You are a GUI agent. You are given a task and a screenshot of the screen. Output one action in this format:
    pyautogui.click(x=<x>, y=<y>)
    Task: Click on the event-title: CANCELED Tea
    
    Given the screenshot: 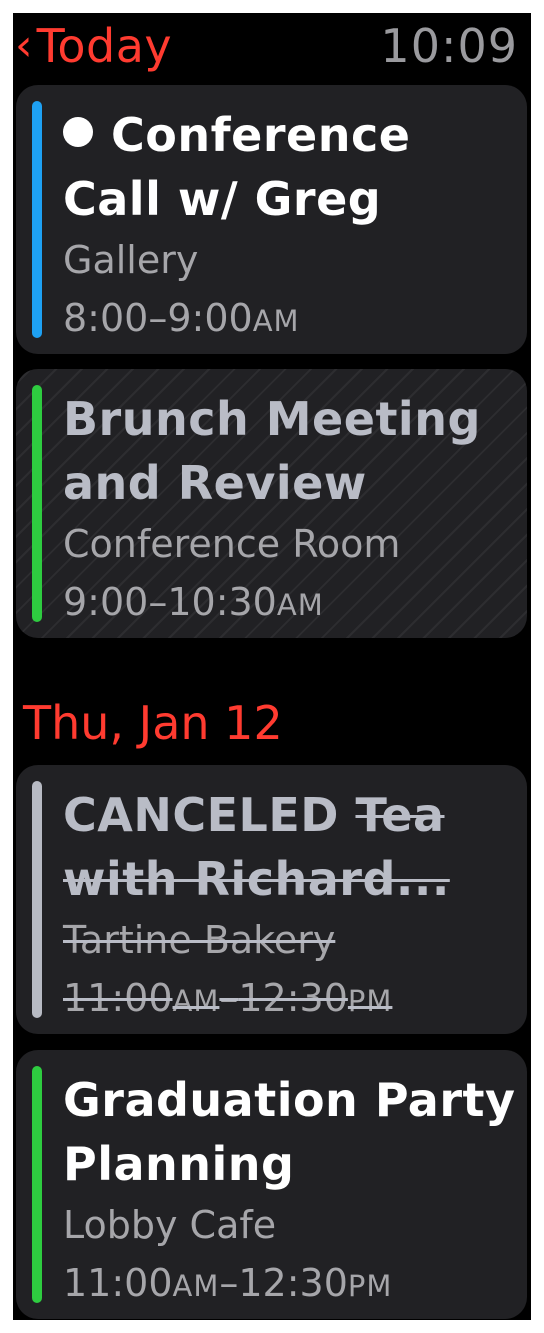 What is the action you would take?
    pyautogui.click(x=254, y=815)
    